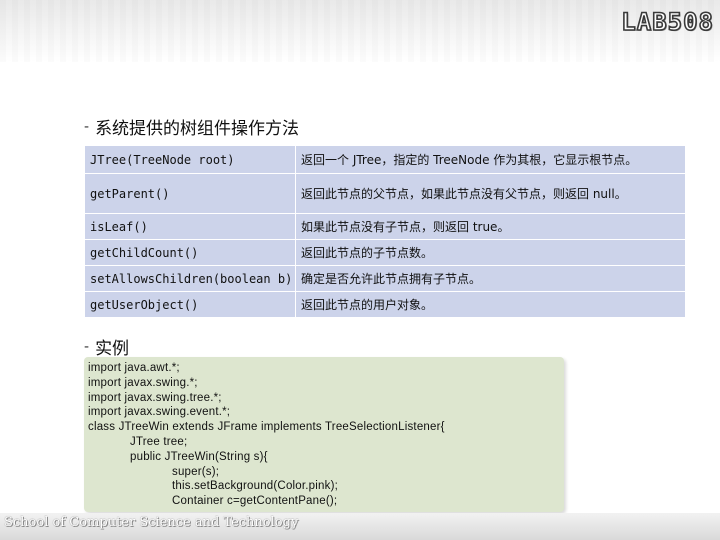 The image size is (720, 540). I want to click on code-line: import javax.swing.tree.*;, so click(155, 397).